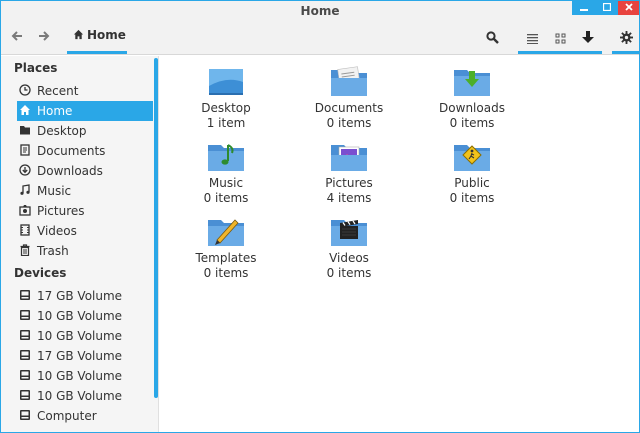  What do you see at coordinates (226, 258) in the screenshot?
I see `folder-name: Templates` at bounding box center [226, 258].